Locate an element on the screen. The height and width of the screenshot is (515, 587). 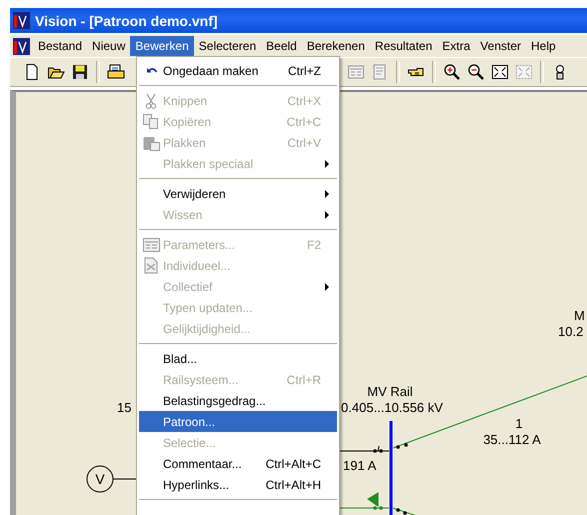
menu-bar-item: Nieuw is located at coordinates (108, 46).